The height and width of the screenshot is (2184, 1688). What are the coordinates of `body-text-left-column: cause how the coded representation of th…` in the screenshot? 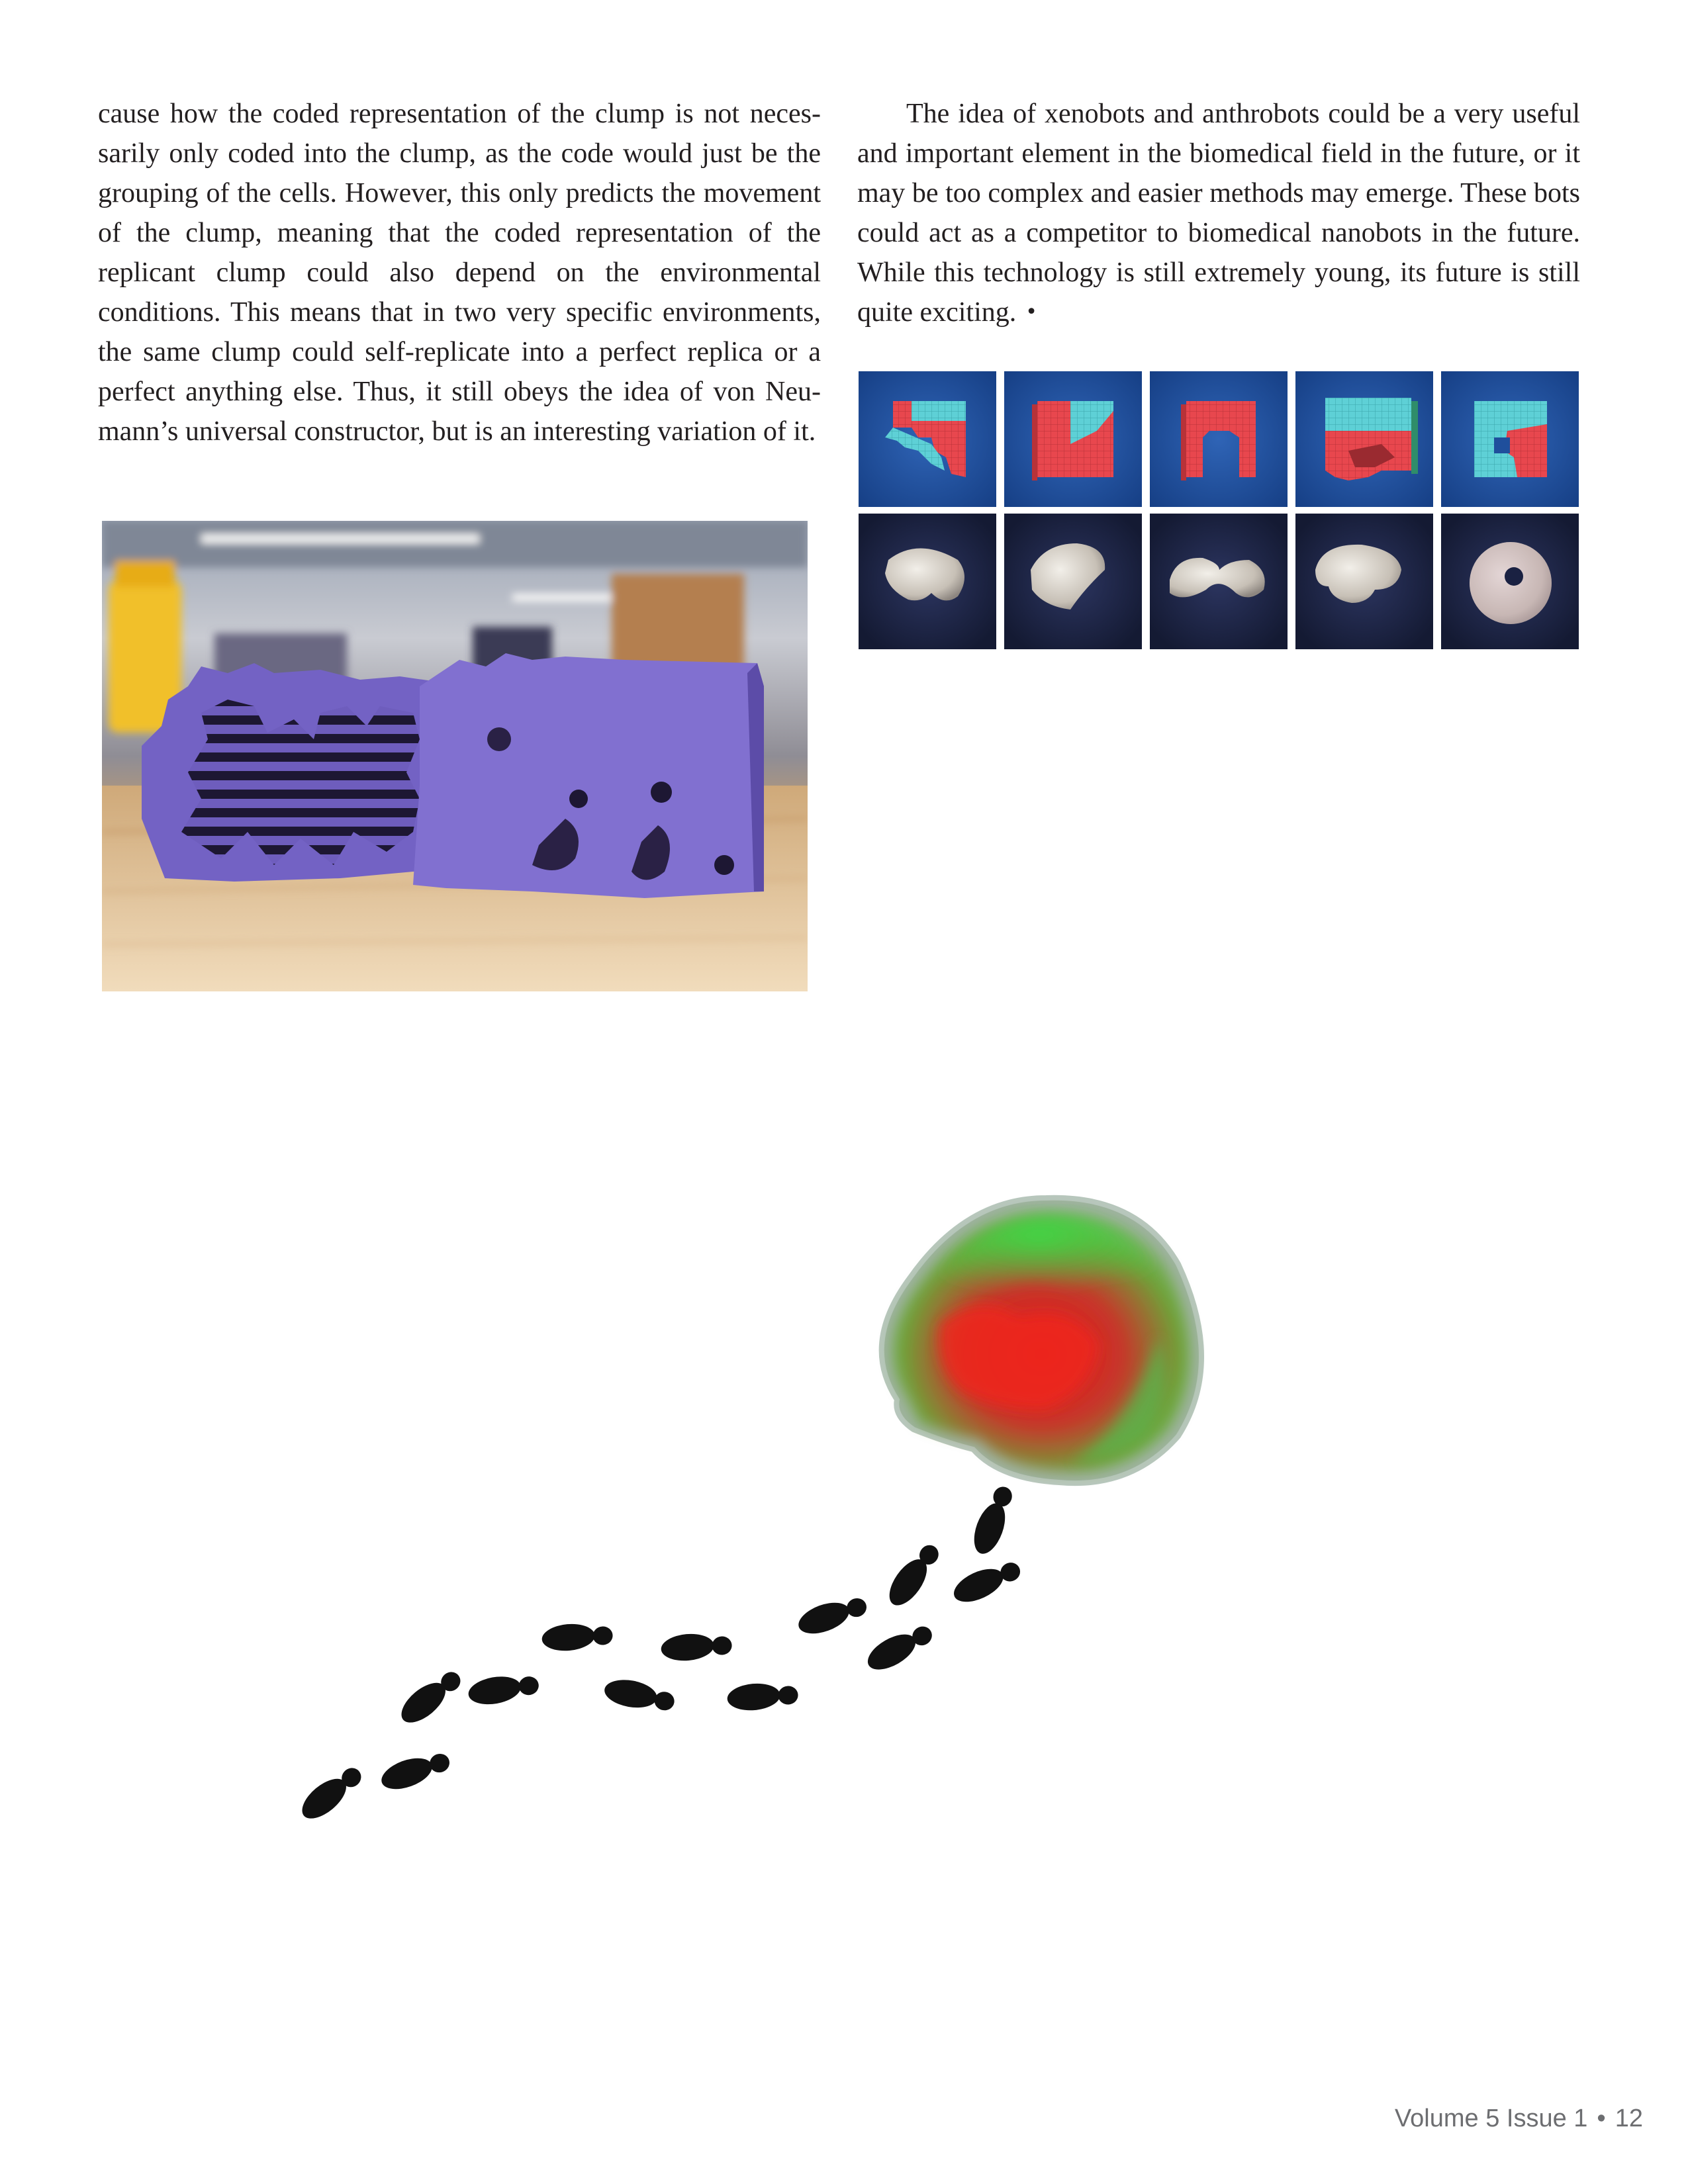 It's located at (459, 273).